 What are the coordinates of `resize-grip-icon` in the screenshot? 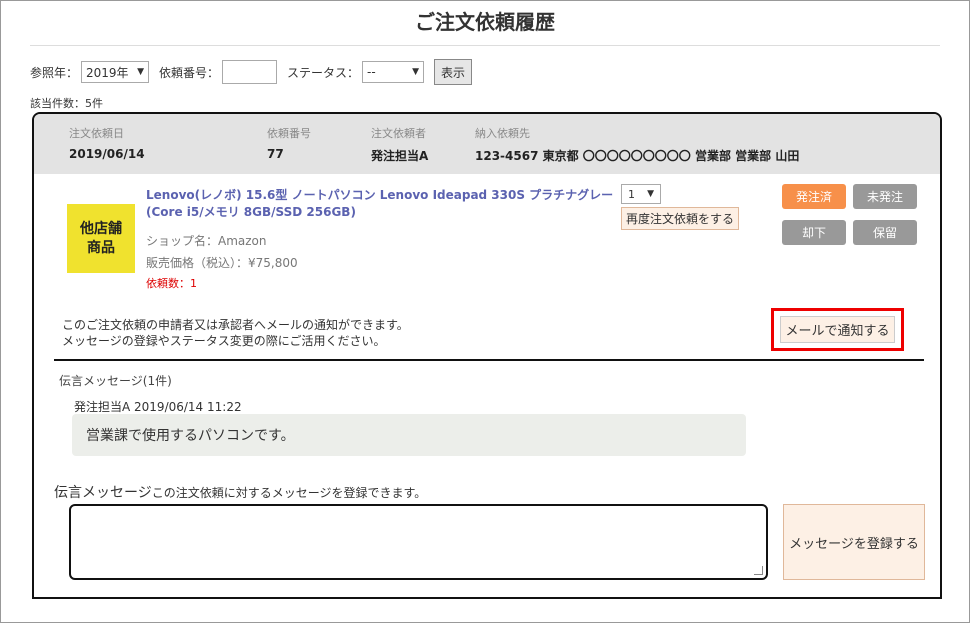 It's located at (758, 570).